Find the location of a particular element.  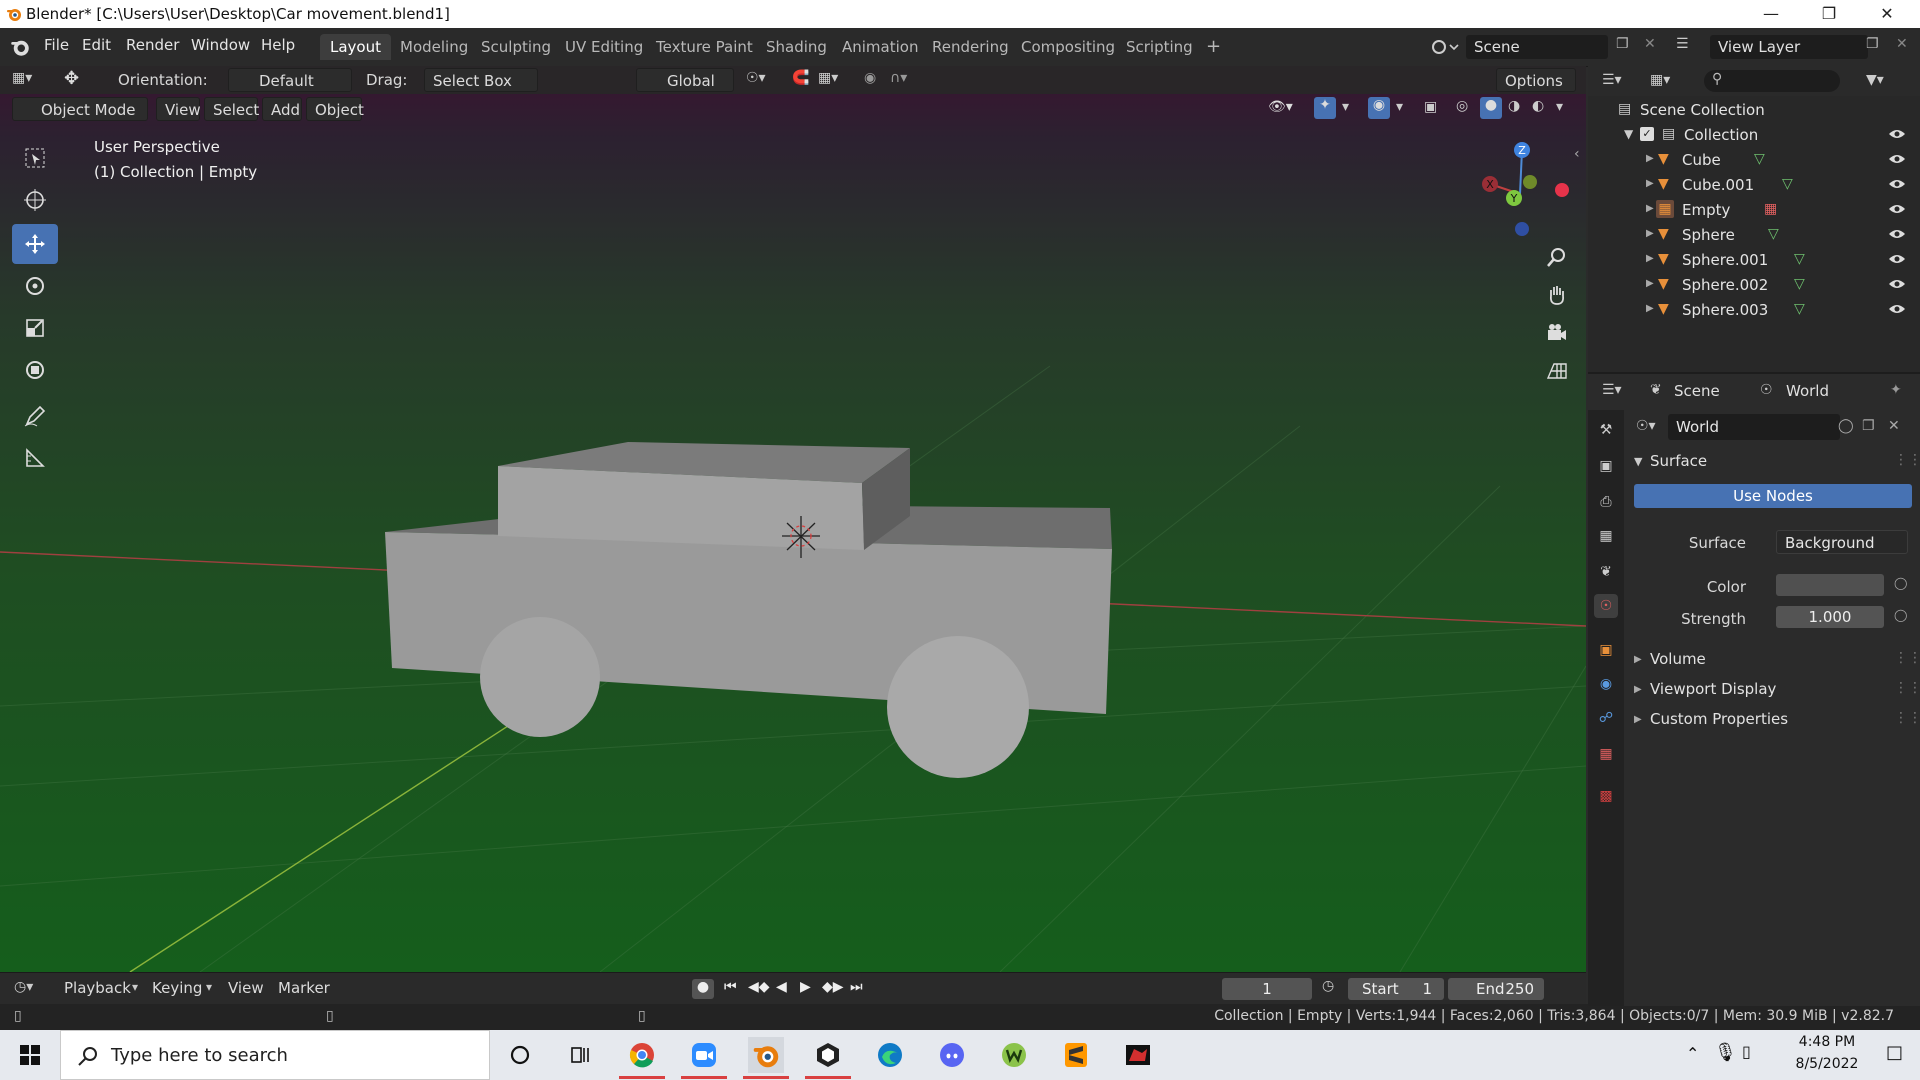

output-tab-icon: ⎙ is located at coordinates (1606, 502).